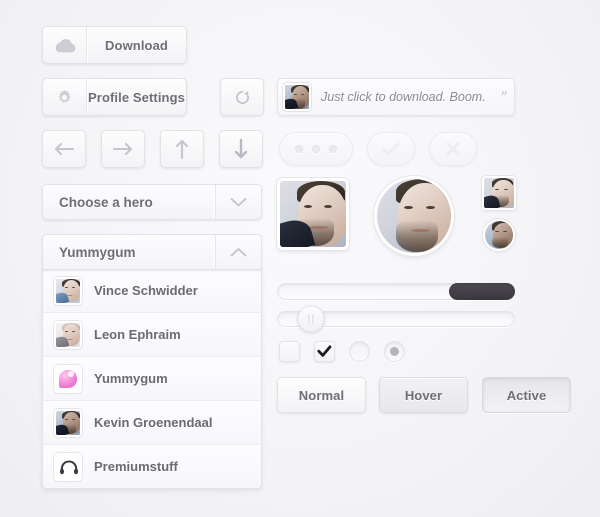  I want to click on download-button: Download, so click(114, 45).